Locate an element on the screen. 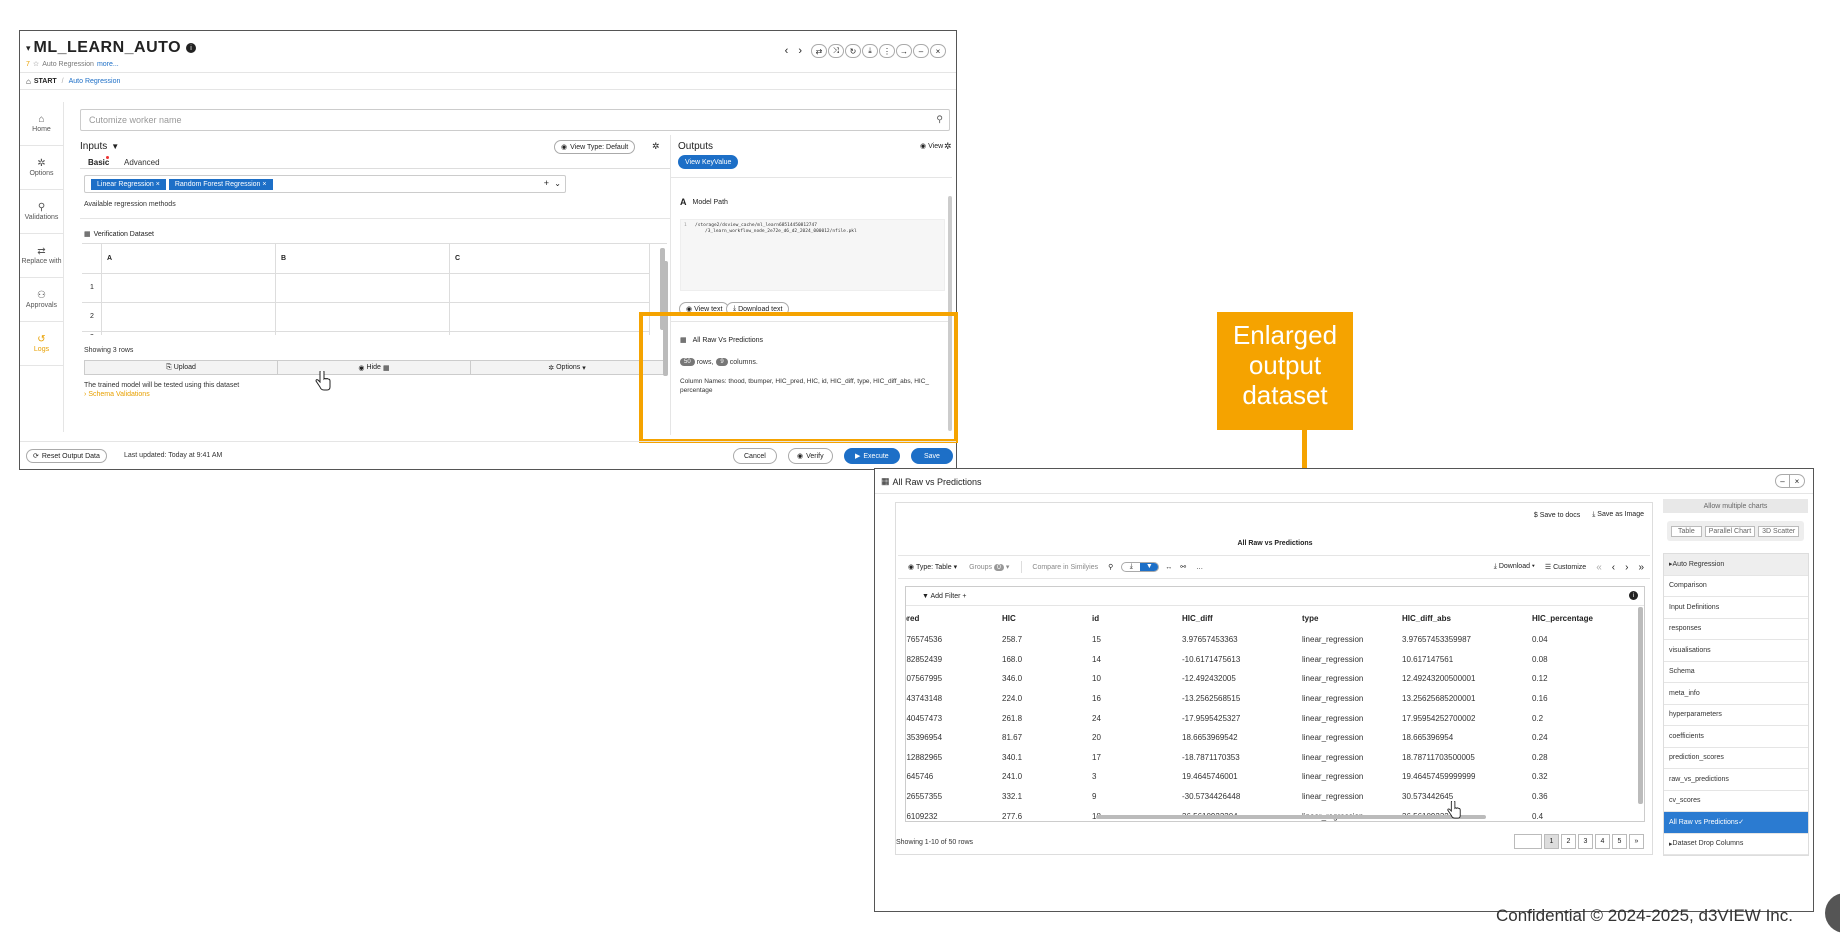  dataset-menu-item: visualisations is located at coordinates (1736, 651).